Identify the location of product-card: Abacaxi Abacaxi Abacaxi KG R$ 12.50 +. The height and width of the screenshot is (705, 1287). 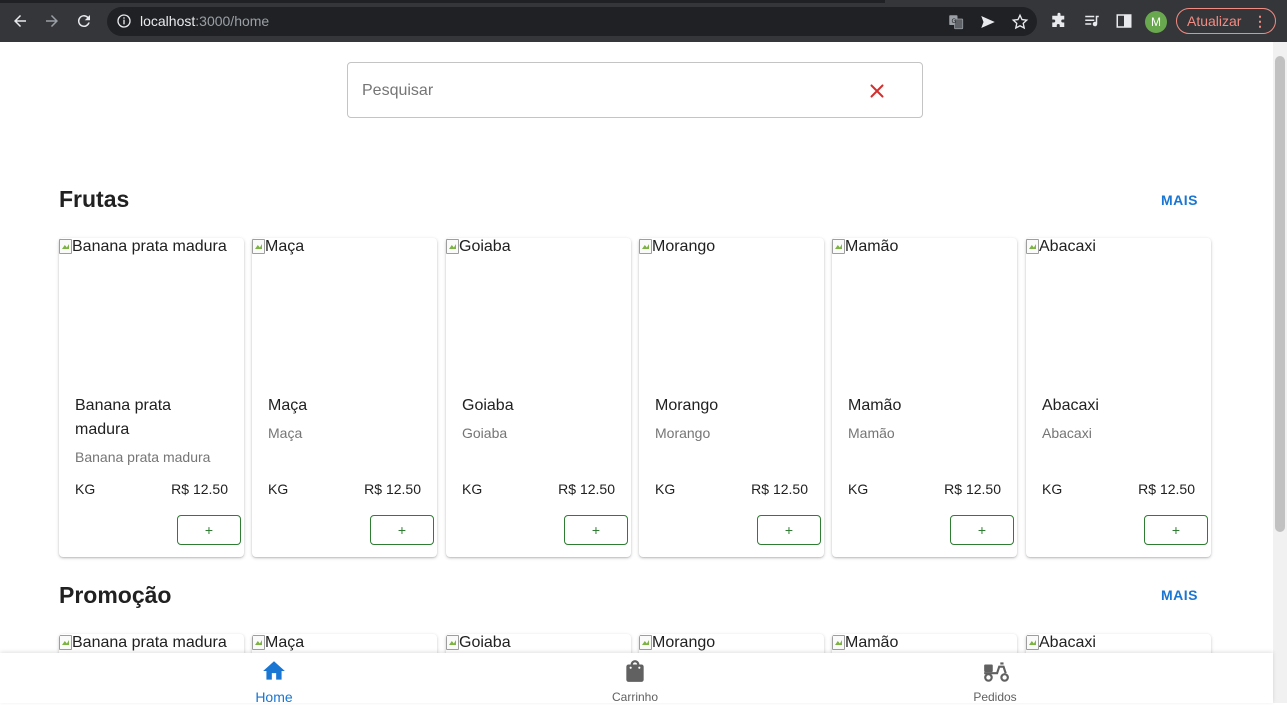
(1118, 397).